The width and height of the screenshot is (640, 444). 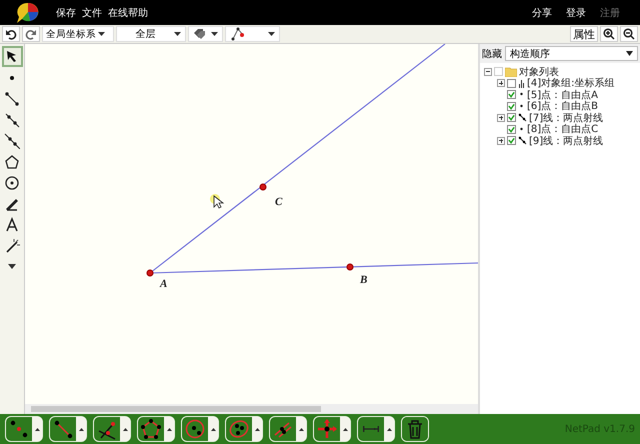 What do you see at coordinates (164, 284) in the screenshot?
I see `point-label: A` at bounding box center [164, 284].